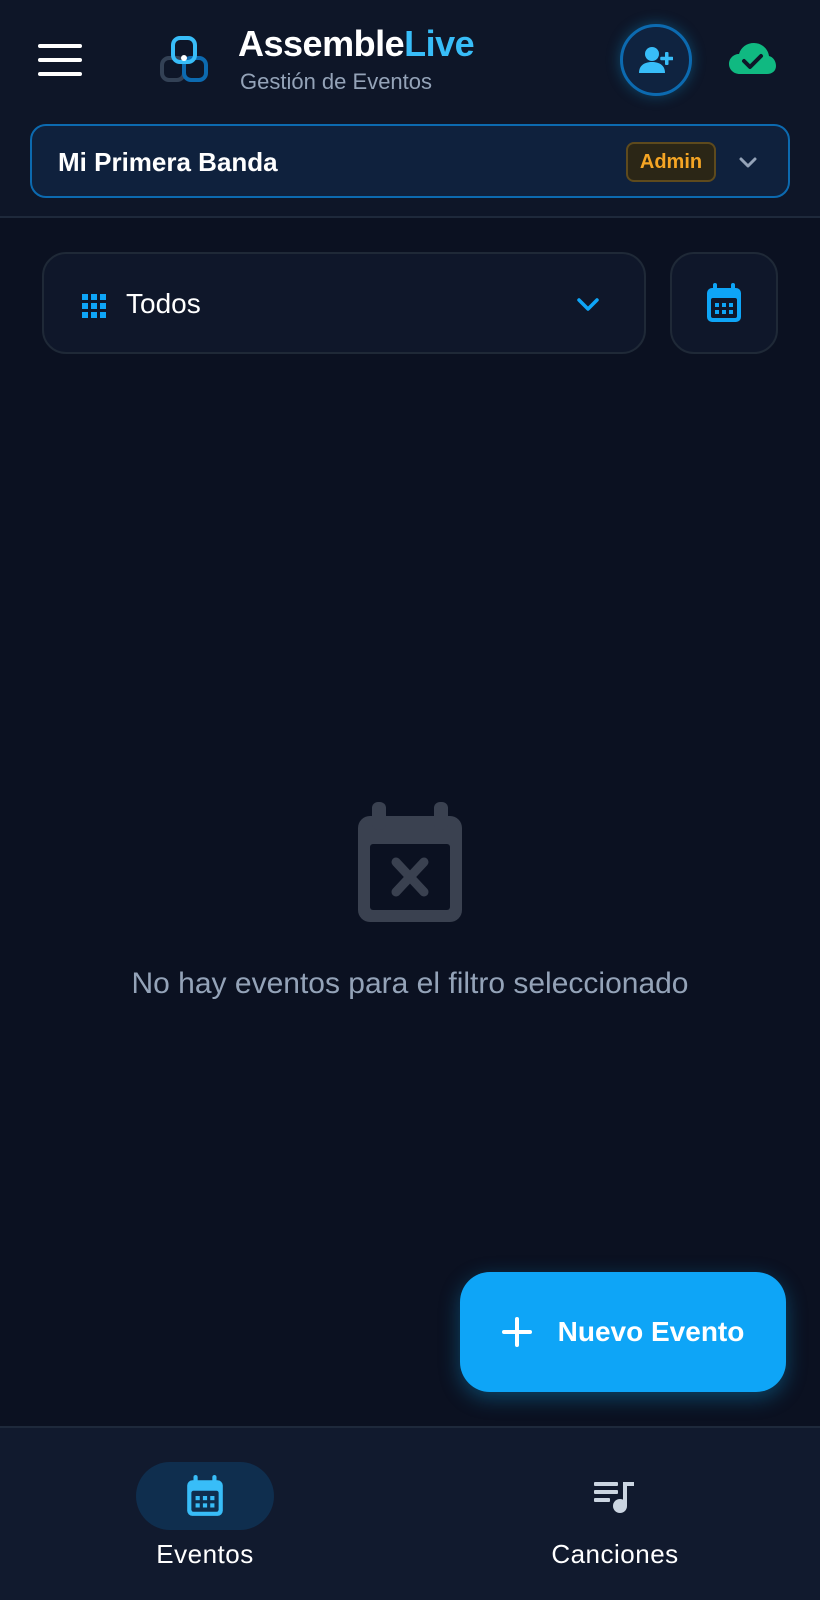  Describe the element at coordinates (60, 60) in the screenshot. I see `menu-button` at that location.